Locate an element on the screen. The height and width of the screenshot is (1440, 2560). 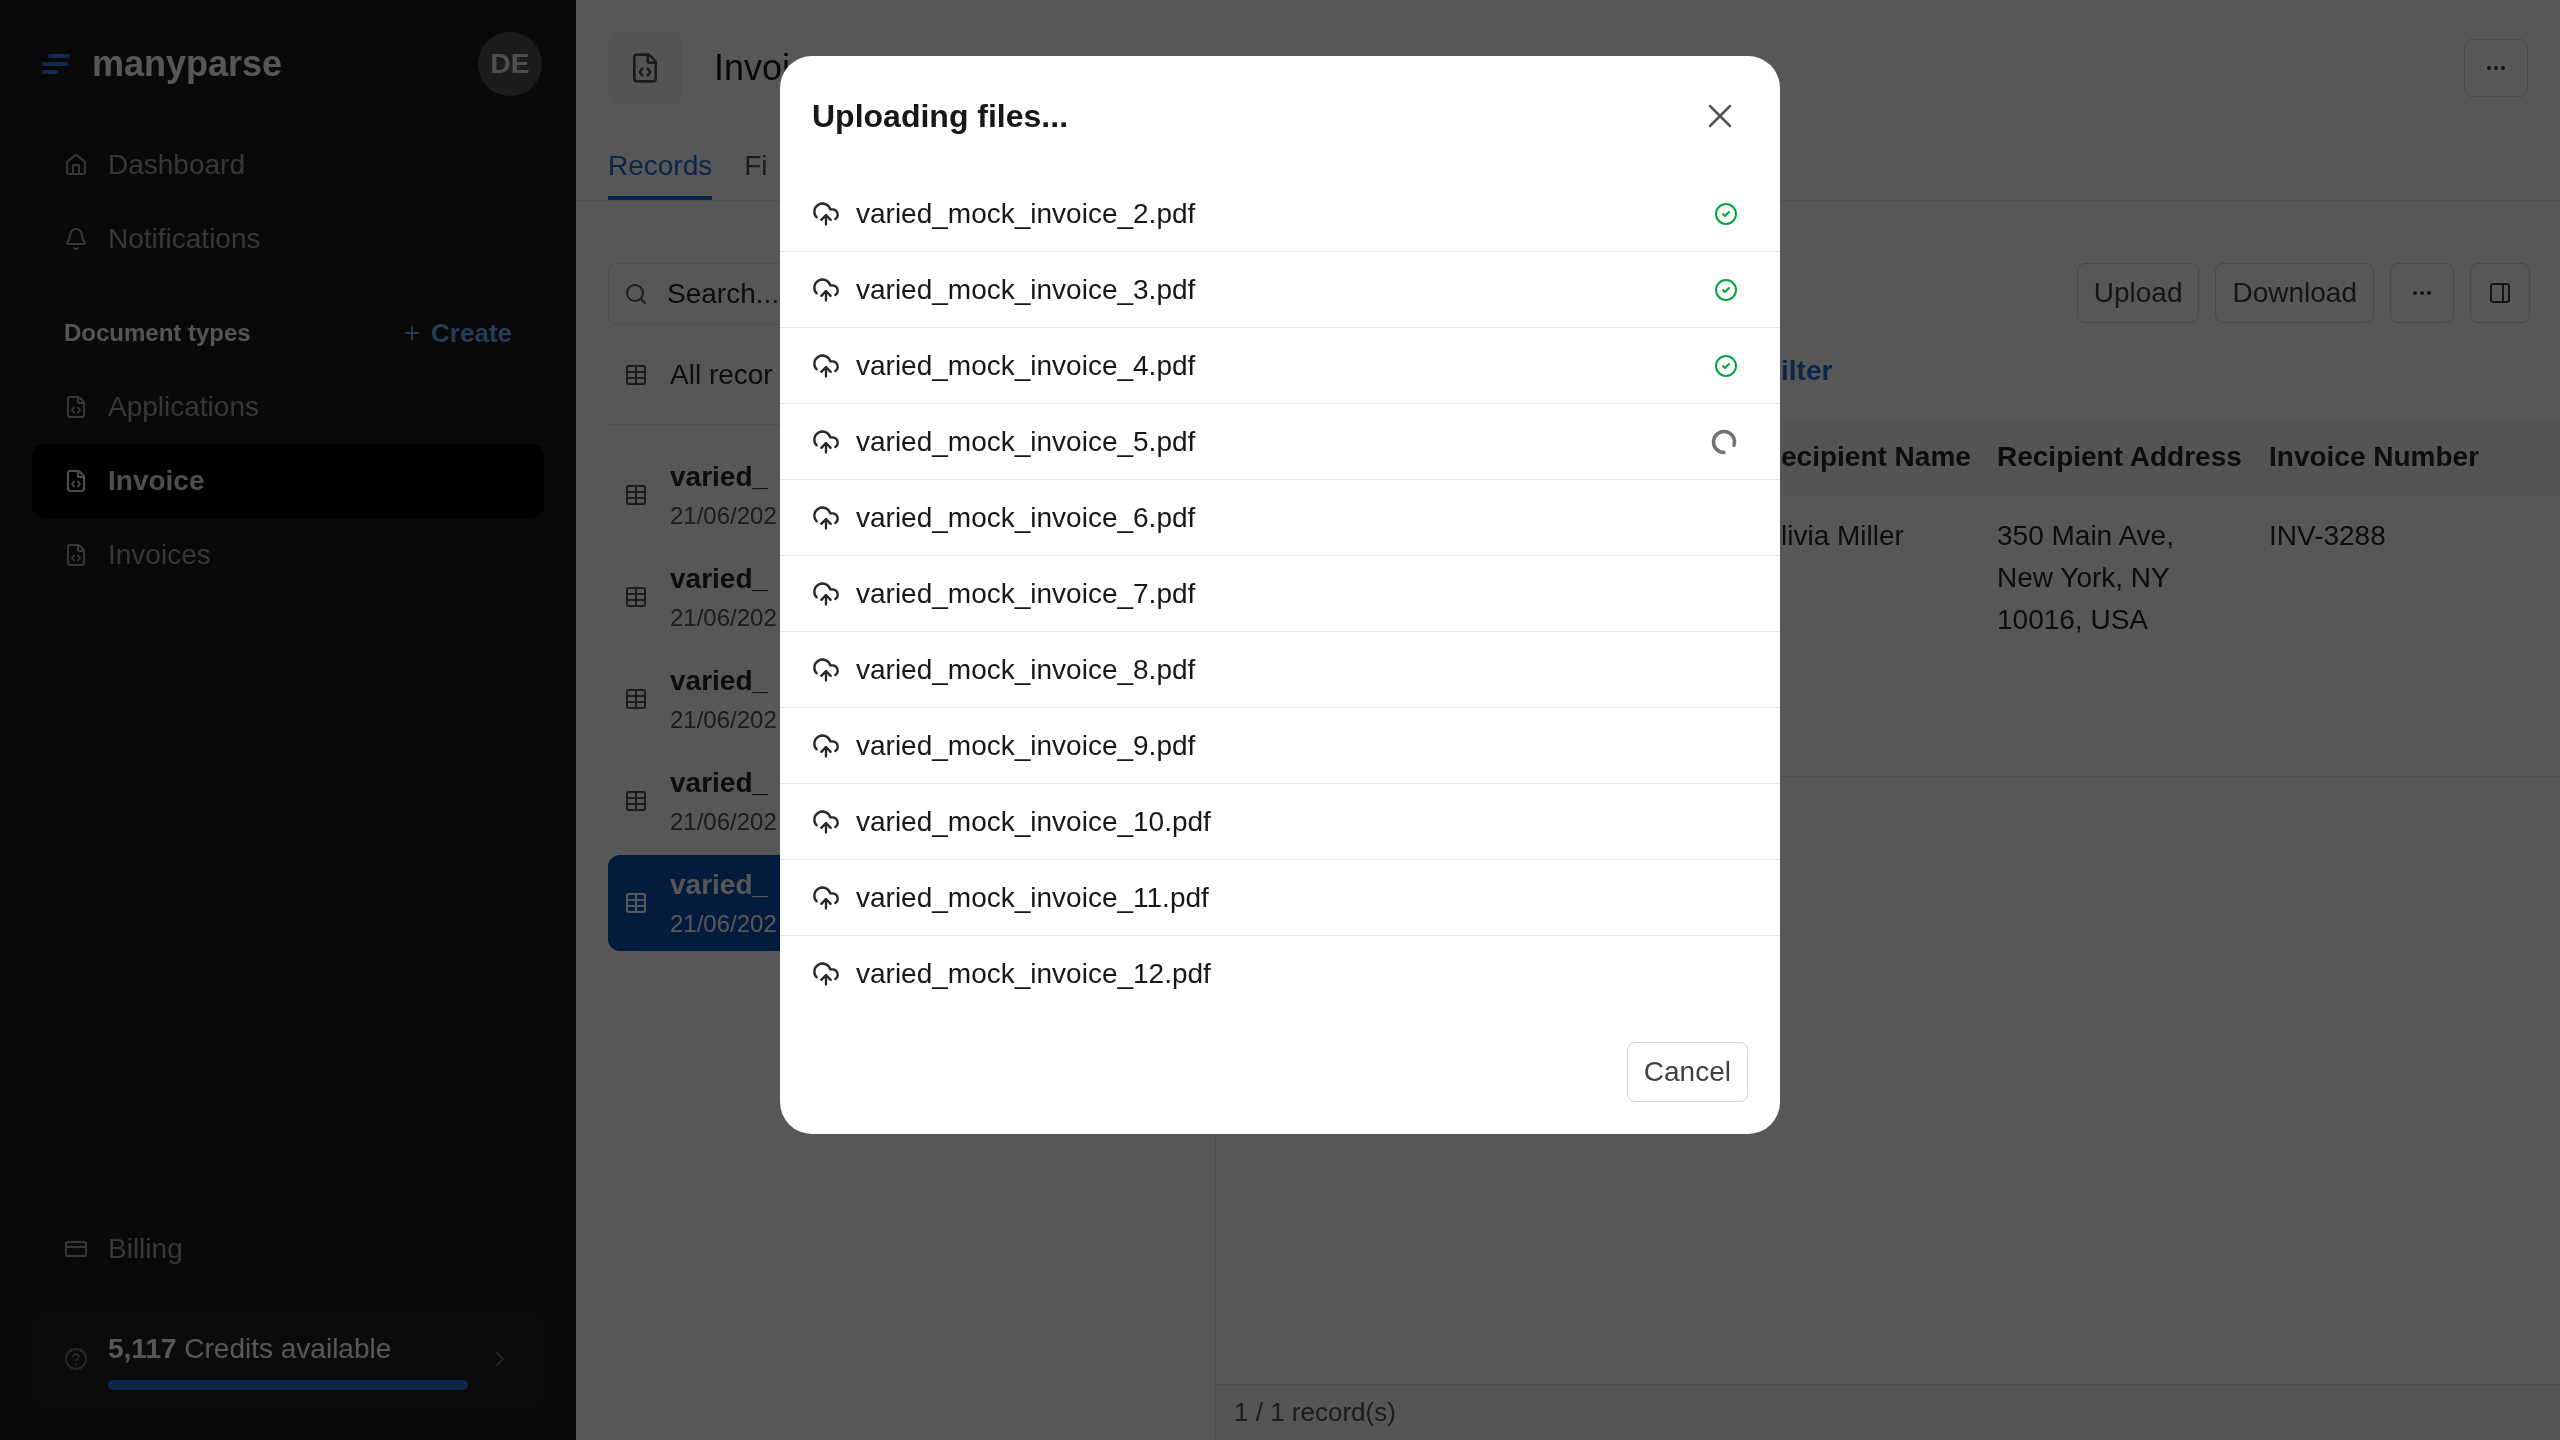
table-cell: INV-3288 is located at coordinates (2327, 535).